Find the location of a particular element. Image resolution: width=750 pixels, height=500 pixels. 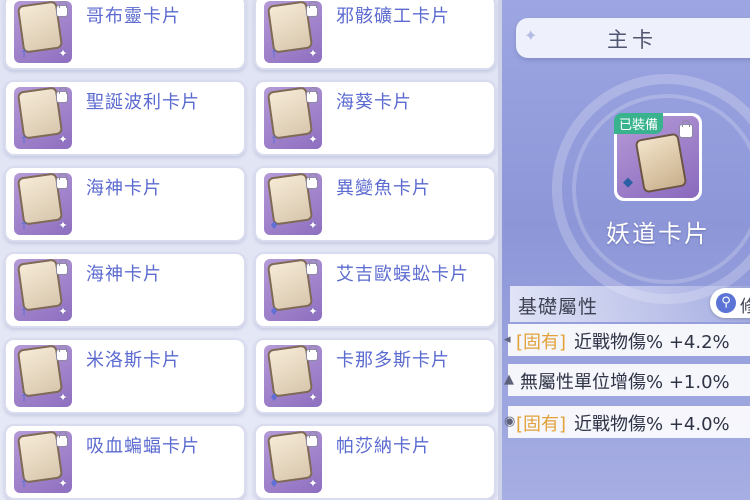

card-list-item: ♦ ✦ 異變魚卡片 is located at coordinates (375, 204).